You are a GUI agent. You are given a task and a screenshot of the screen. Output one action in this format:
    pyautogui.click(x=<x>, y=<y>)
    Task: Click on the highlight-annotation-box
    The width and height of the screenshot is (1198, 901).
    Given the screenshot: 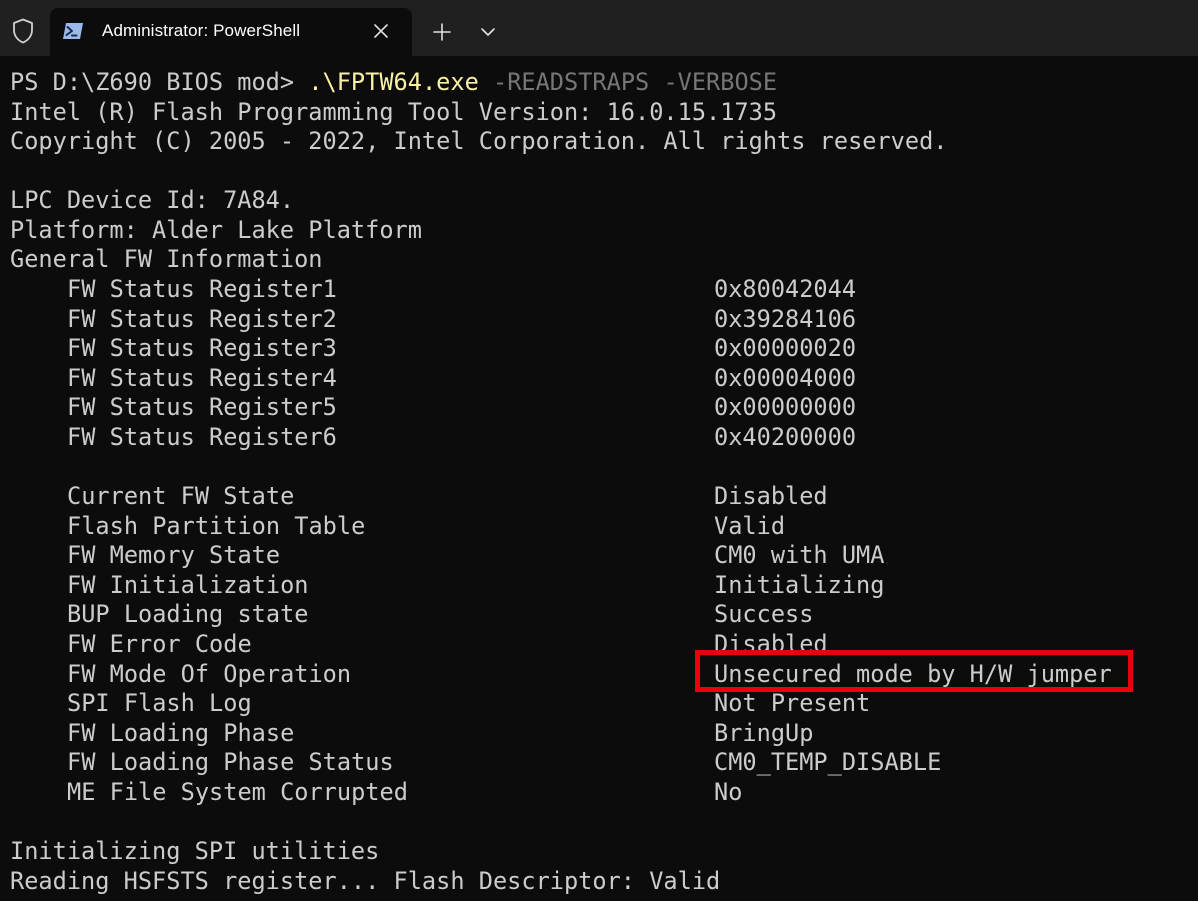 What is the action you would take?
    pyautogui.click(x=914, y=671)
    